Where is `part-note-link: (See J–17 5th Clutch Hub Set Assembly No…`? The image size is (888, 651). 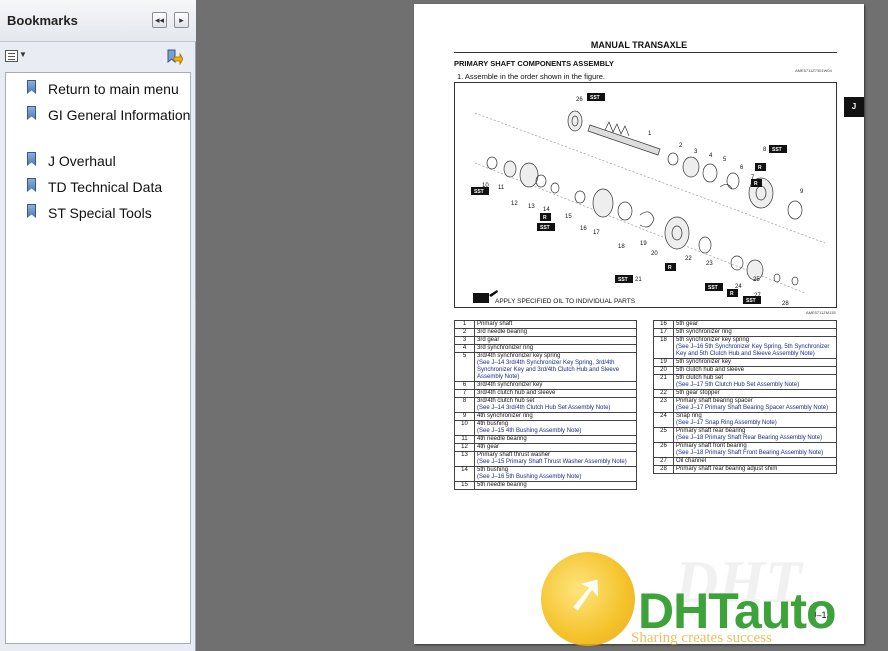 part-note-link: (See J–17 5th Clutch Hub Set Assembly No… is located at coordinates (755, 385).